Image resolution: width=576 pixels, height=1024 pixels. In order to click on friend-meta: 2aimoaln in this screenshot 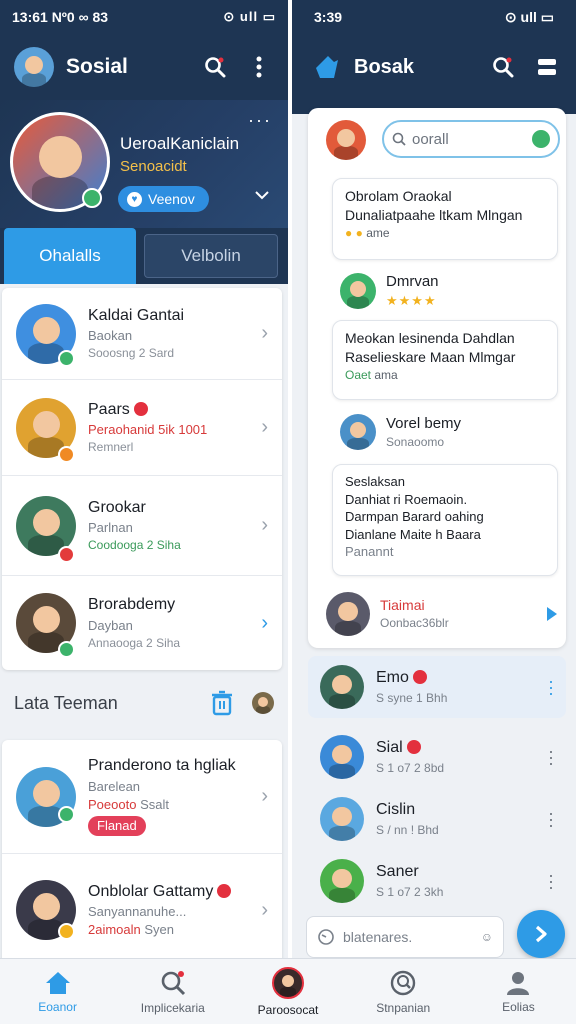, I will do `click(114, 930)`.